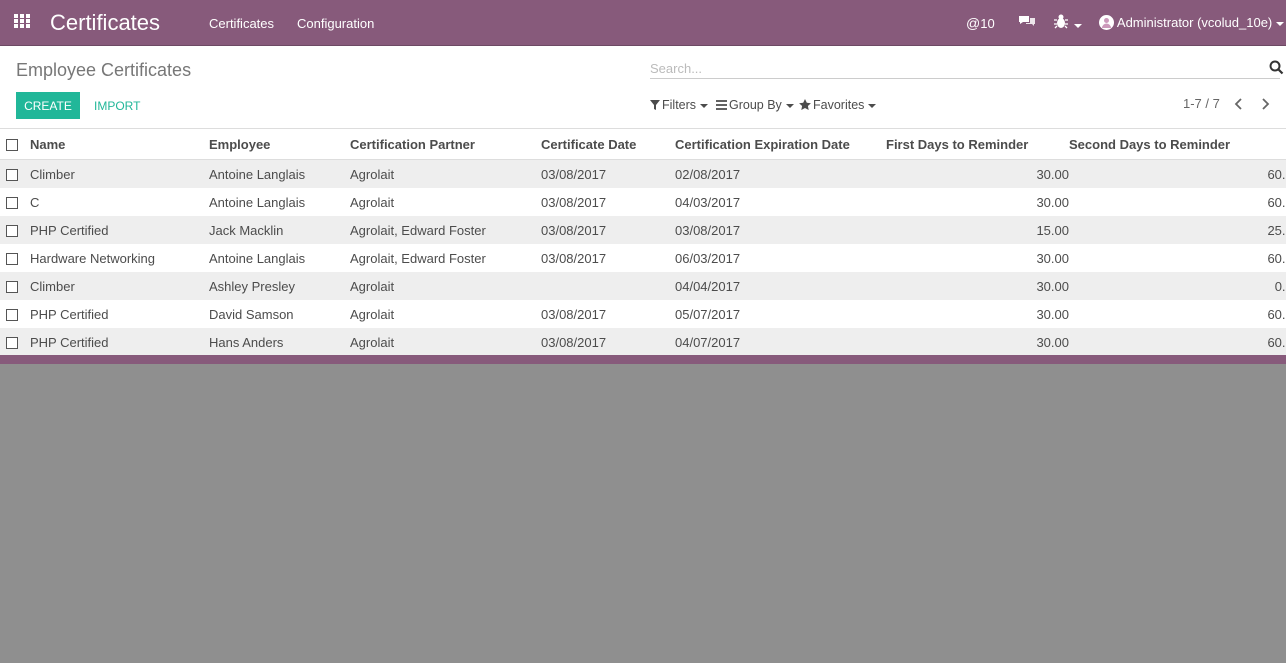  Describe the element at coordinates (708, 314) in the screenshot. I see `cell-expiration-date: 05/07/2017` at that location.